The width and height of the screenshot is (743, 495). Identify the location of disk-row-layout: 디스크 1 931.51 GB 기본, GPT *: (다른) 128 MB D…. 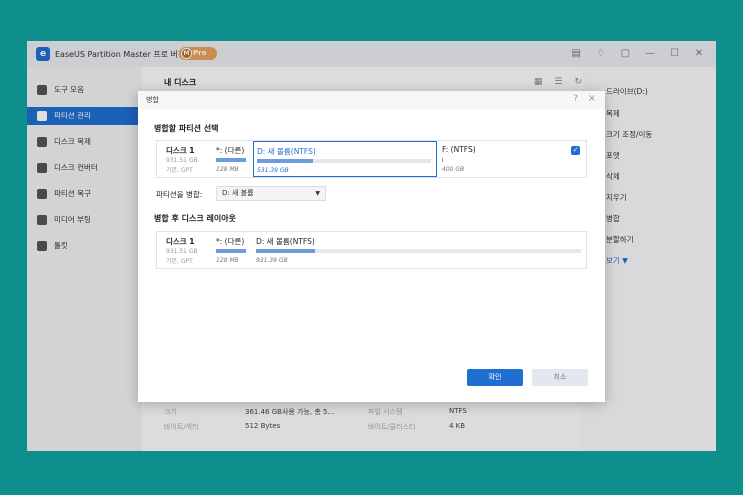
(371, 250).